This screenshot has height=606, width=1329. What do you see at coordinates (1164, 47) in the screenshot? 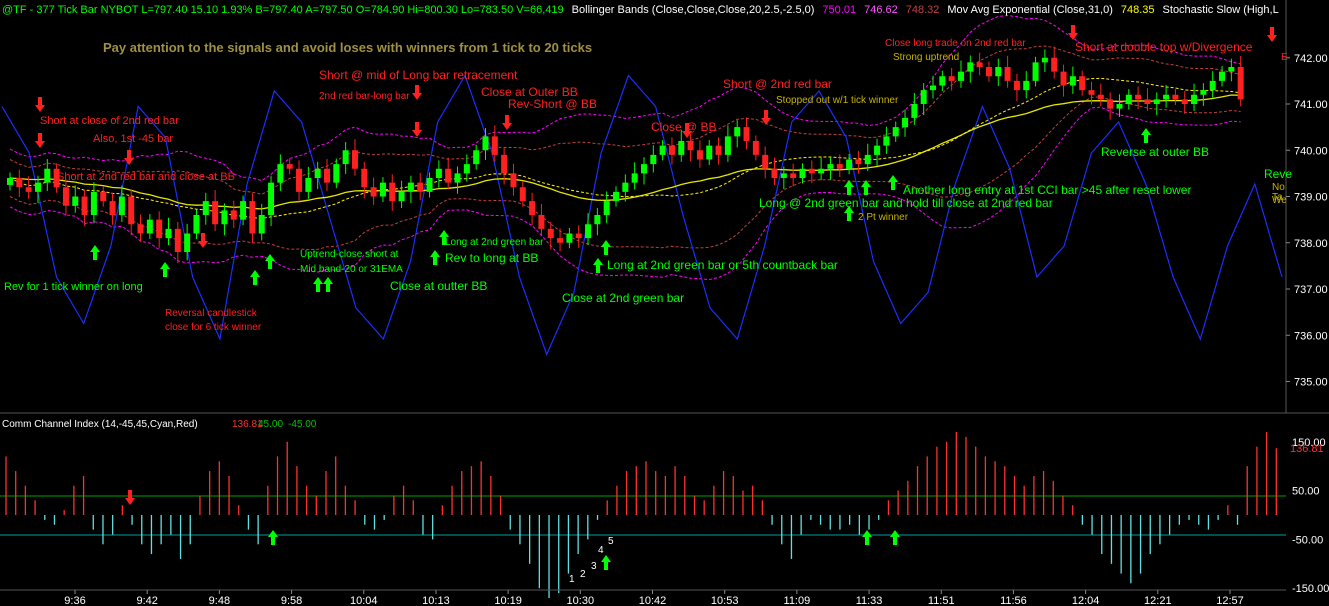
I see `annotation-text: Short at double top w/Divergence` at bounding box center [1164, 47].